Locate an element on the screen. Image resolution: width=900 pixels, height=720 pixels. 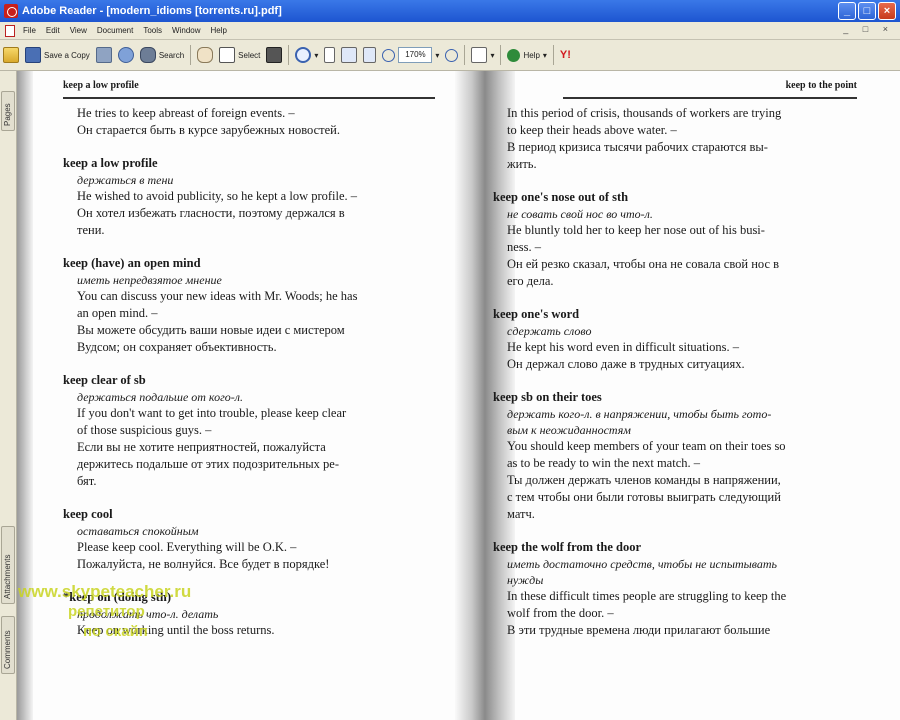
menu-tools: Tools is located at coordinates (152, 30).